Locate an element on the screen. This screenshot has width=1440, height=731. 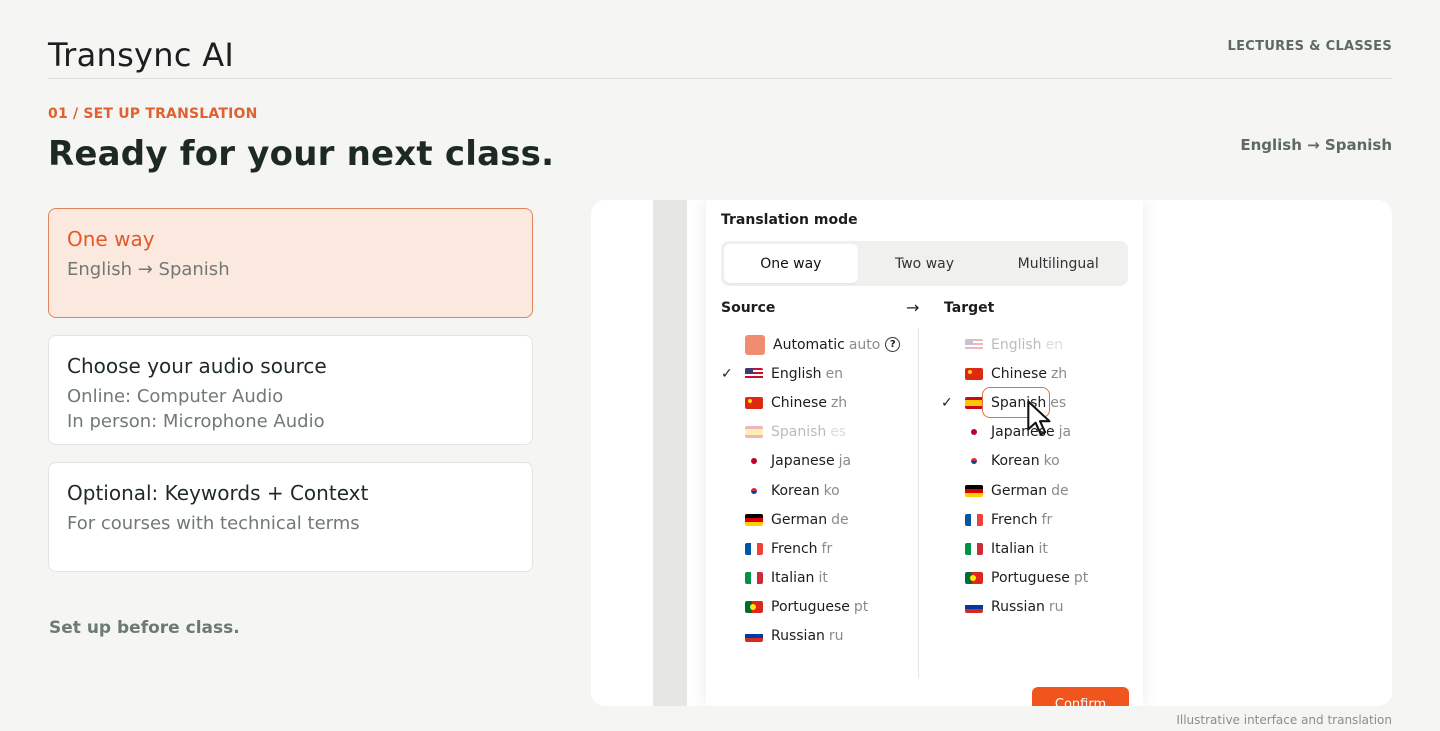
panel-title: Translation mode is located at coordinates (789, 220).